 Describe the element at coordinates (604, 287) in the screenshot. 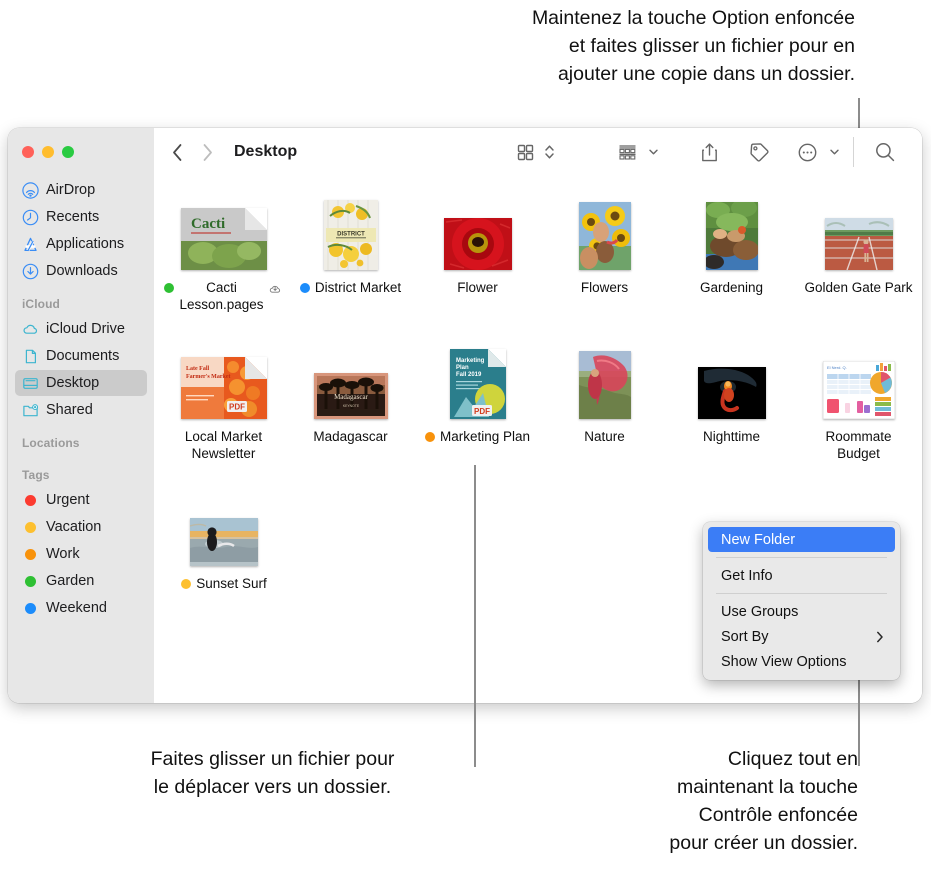

I see `file-label: Flowers` at that location.